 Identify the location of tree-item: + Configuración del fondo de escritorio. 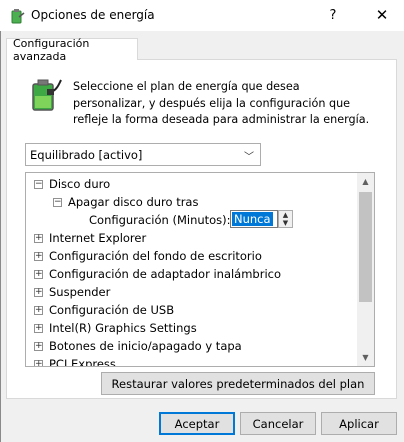
(148, 256).